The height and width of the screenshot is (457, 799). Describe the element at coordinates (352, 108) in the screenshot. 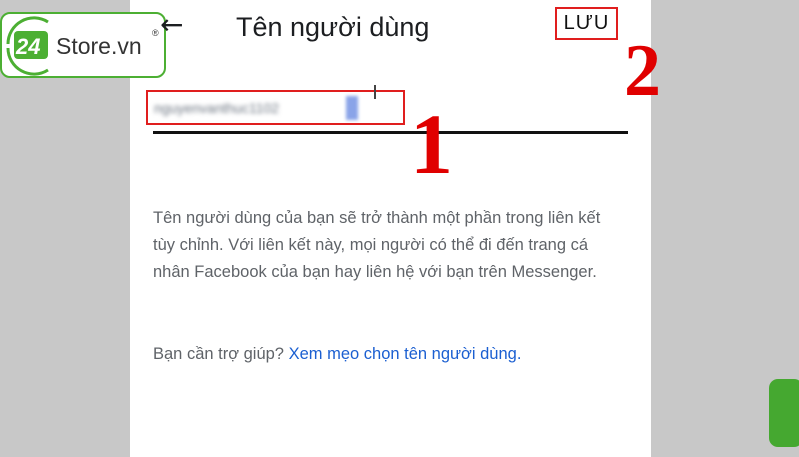

I see `text-selection-highlight` at that location.